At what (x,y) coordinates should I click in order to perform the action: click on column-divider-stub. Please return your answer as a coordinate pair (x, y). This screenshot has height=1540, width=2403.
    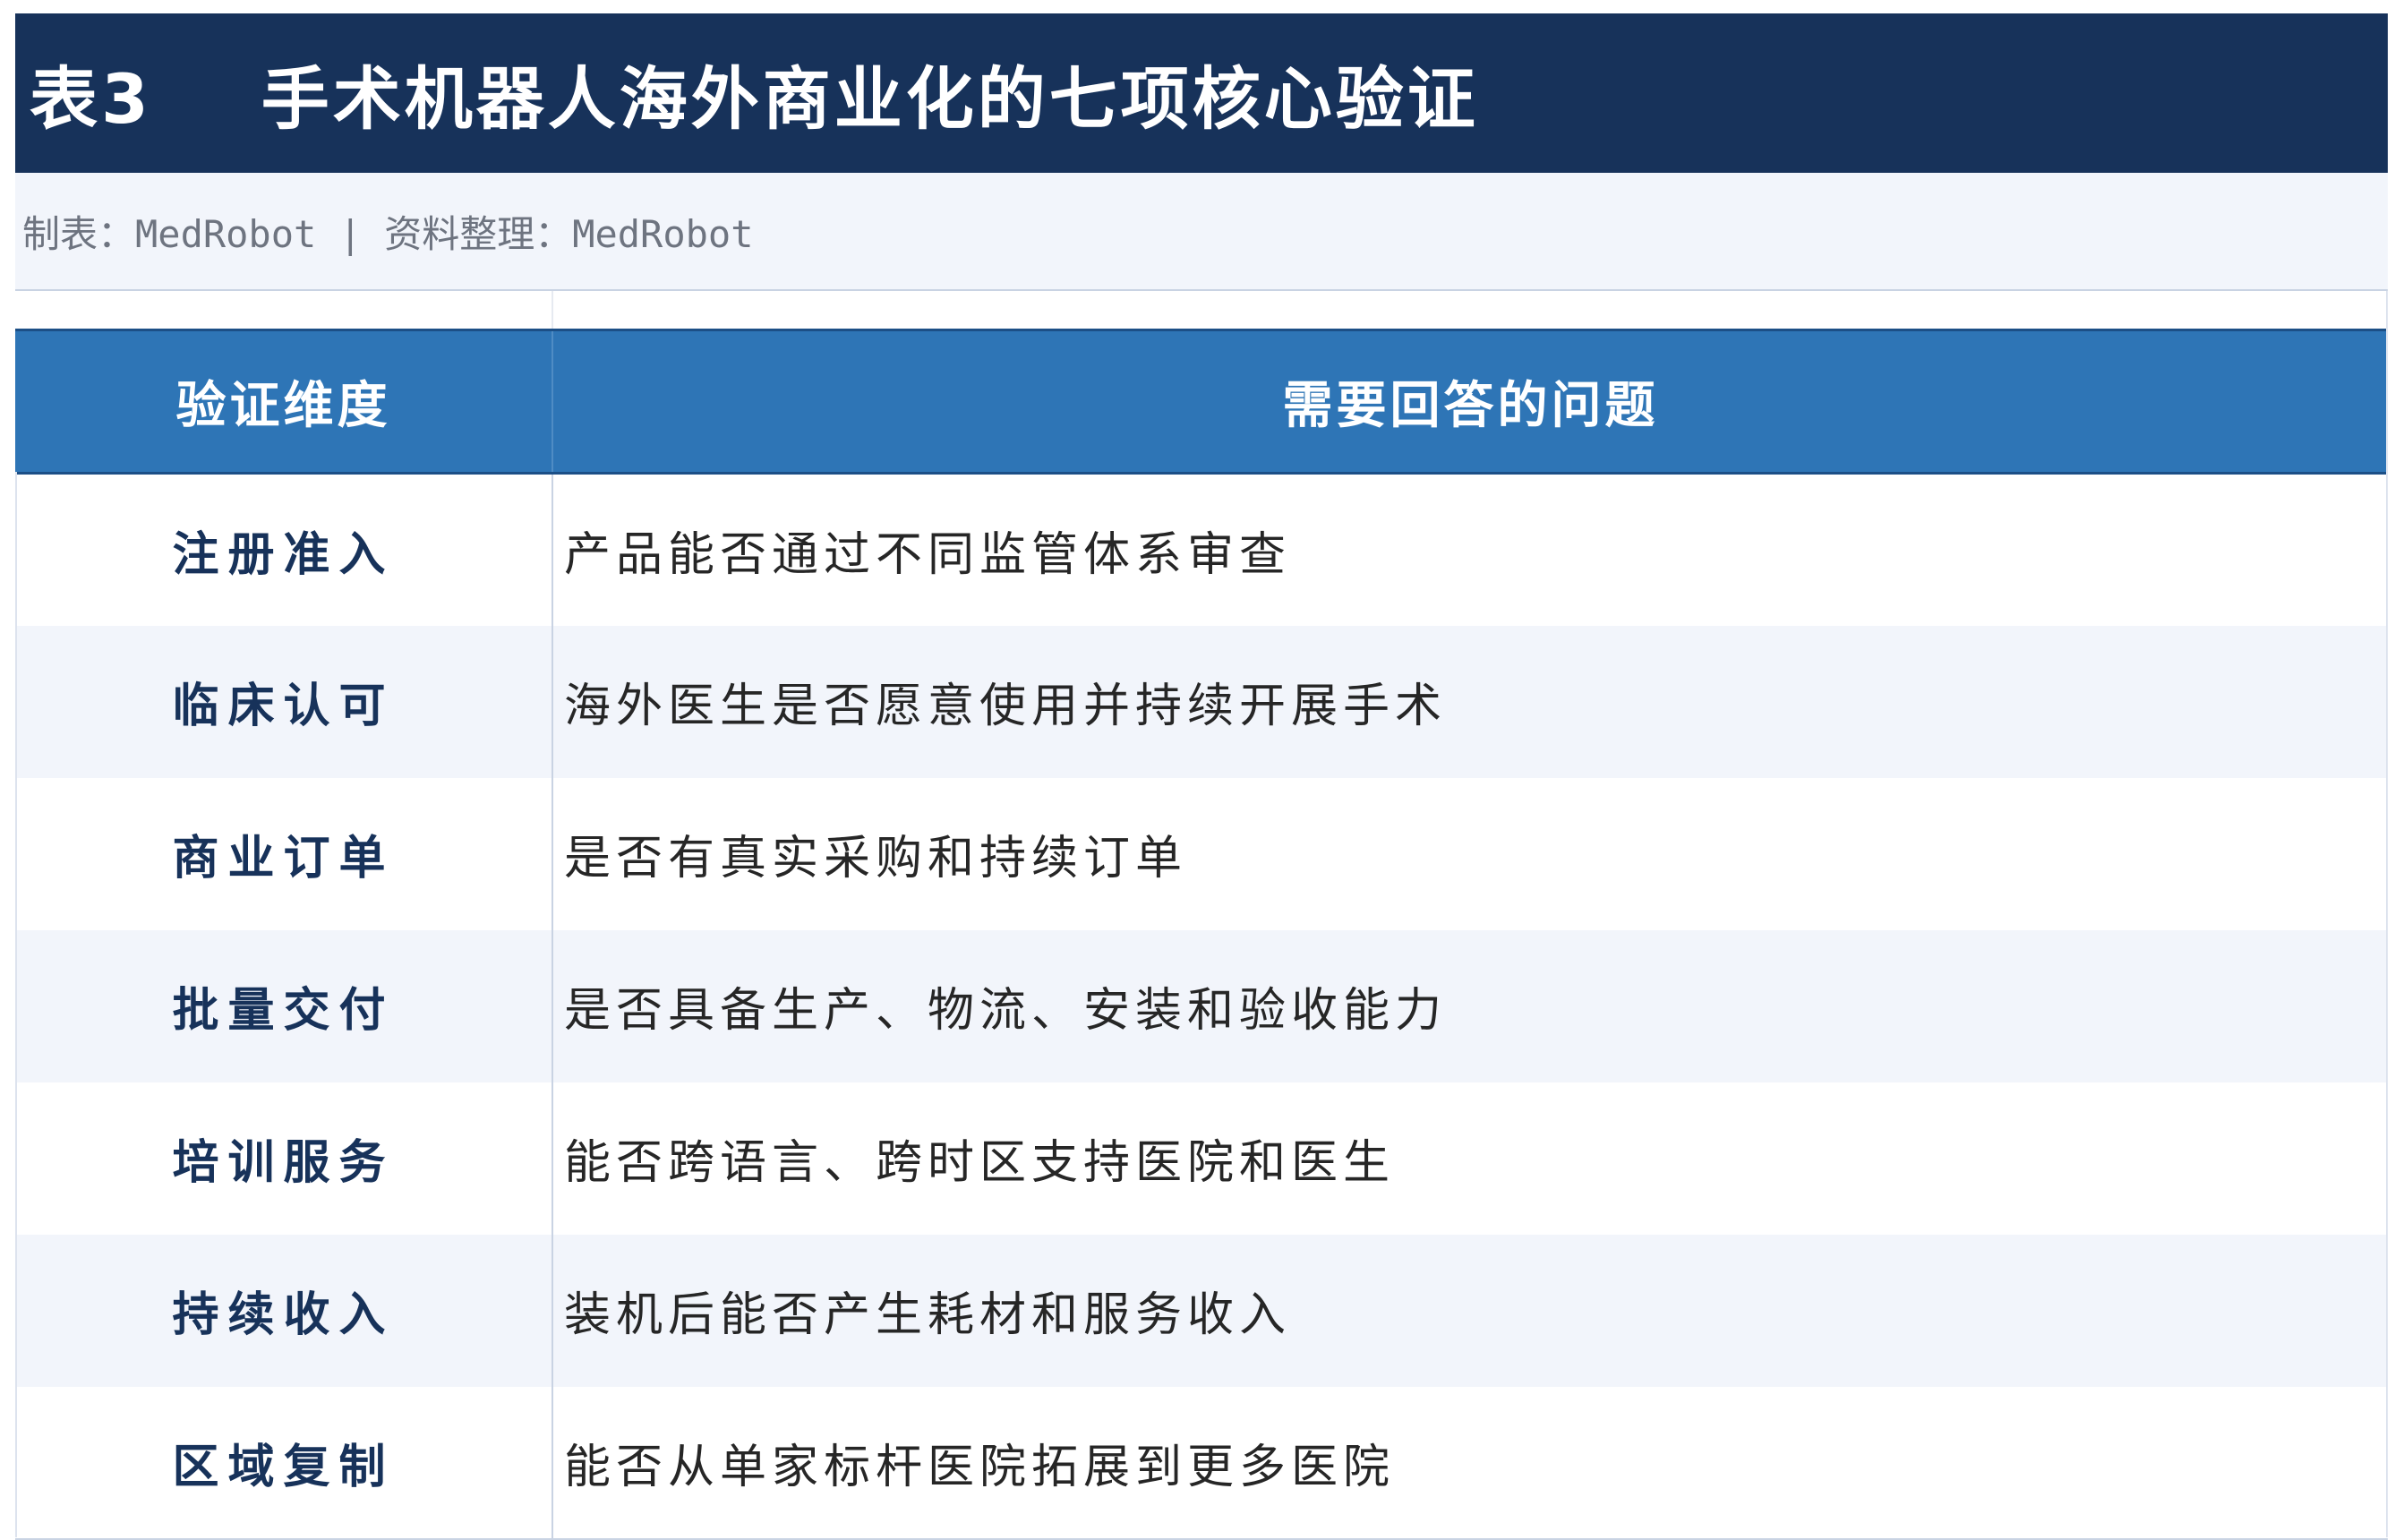
    Looking at the image, I should click on (552, 310).